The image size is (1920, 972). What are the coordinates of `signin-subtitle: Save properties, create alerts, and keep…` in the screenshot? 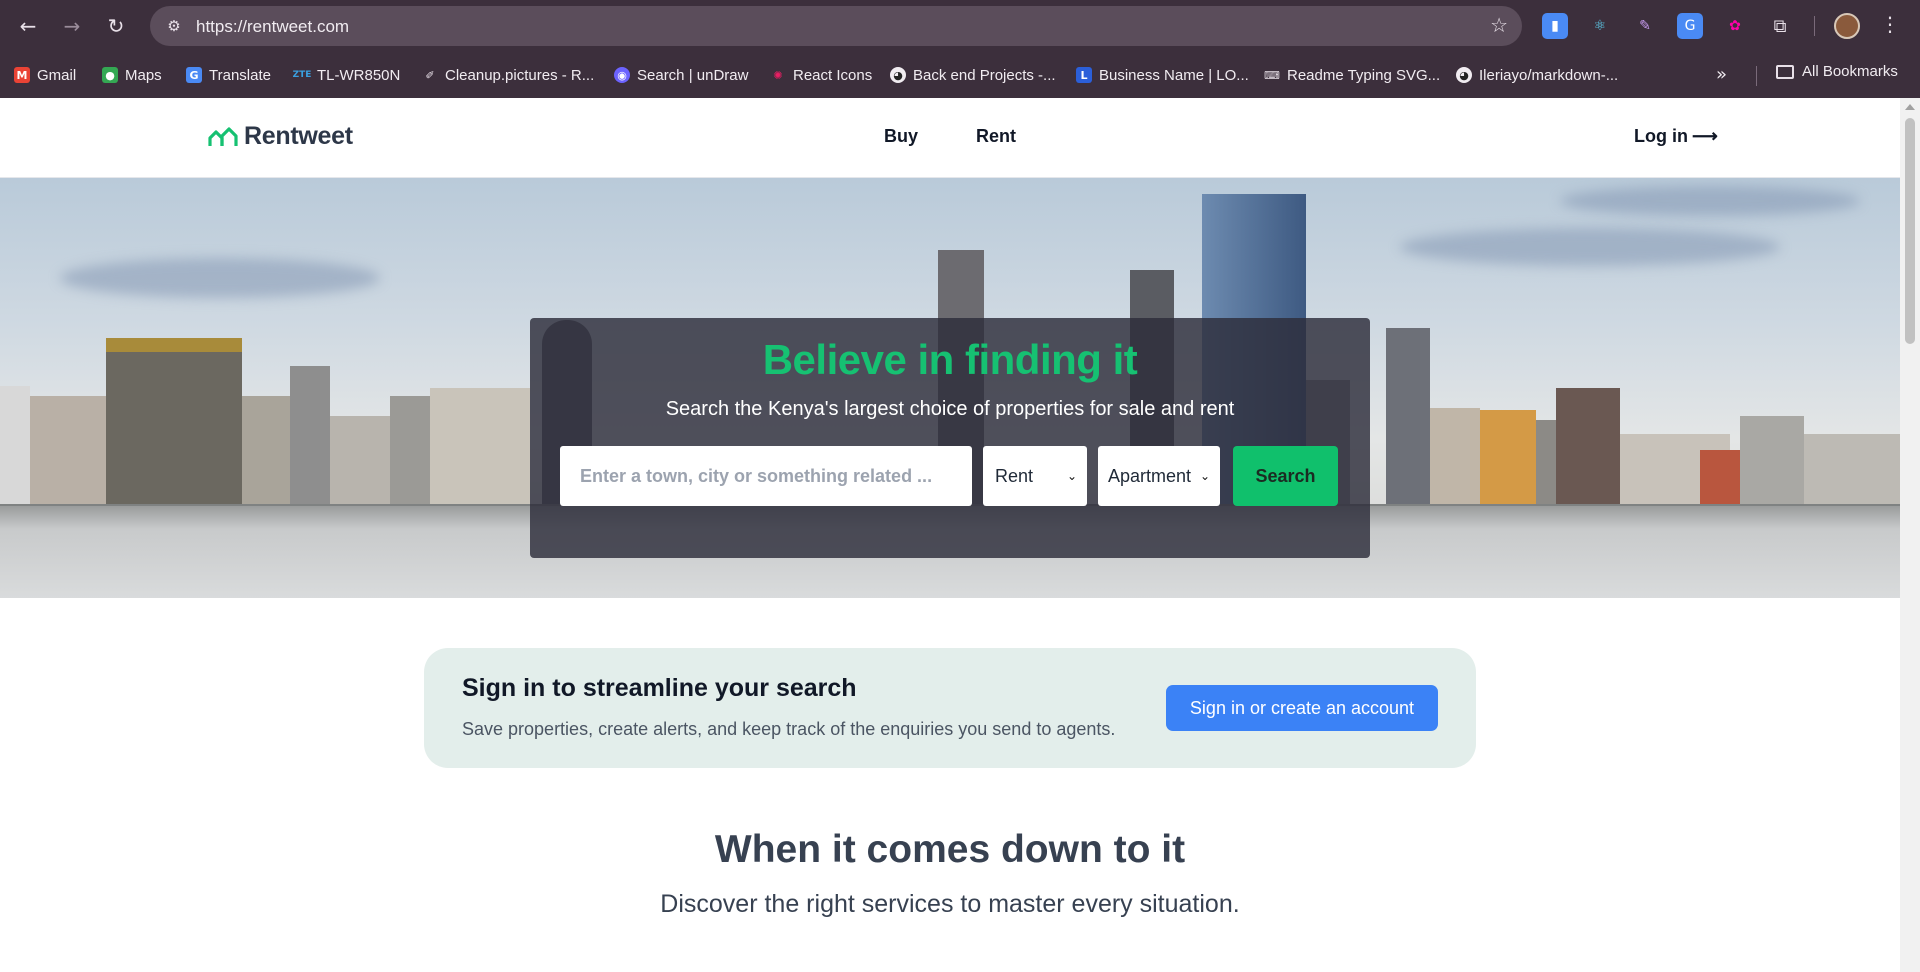 It's located at (789, 729).